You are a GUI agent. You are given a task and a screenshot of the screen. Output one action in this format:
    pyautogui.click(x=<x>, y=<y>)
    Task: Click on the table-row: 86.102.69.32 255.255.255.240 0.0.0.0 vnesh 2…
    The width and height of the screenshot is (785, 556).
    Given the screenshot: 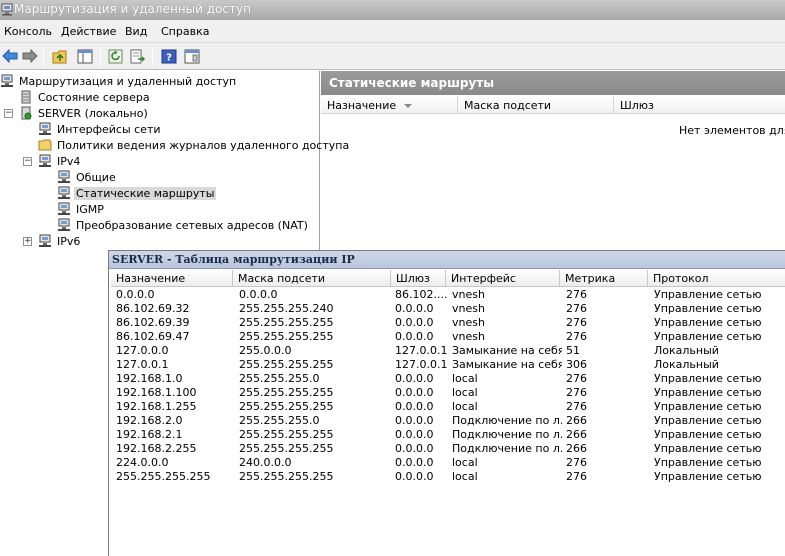 What is the action you would take?
    pyautogui.click(x=448, y=309)
    